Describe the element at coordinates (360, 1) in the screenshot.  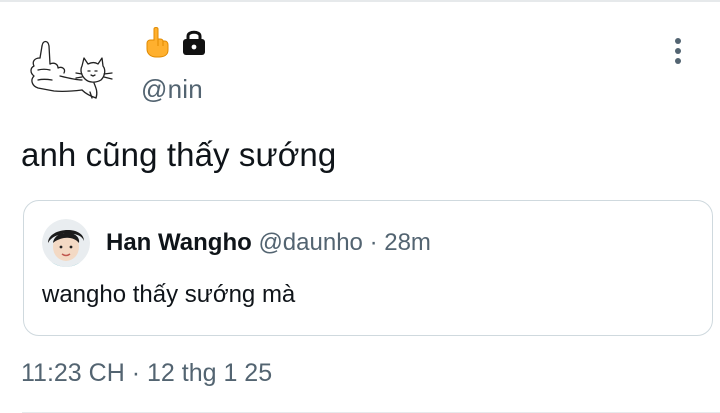
I see `top-divider` at that location.